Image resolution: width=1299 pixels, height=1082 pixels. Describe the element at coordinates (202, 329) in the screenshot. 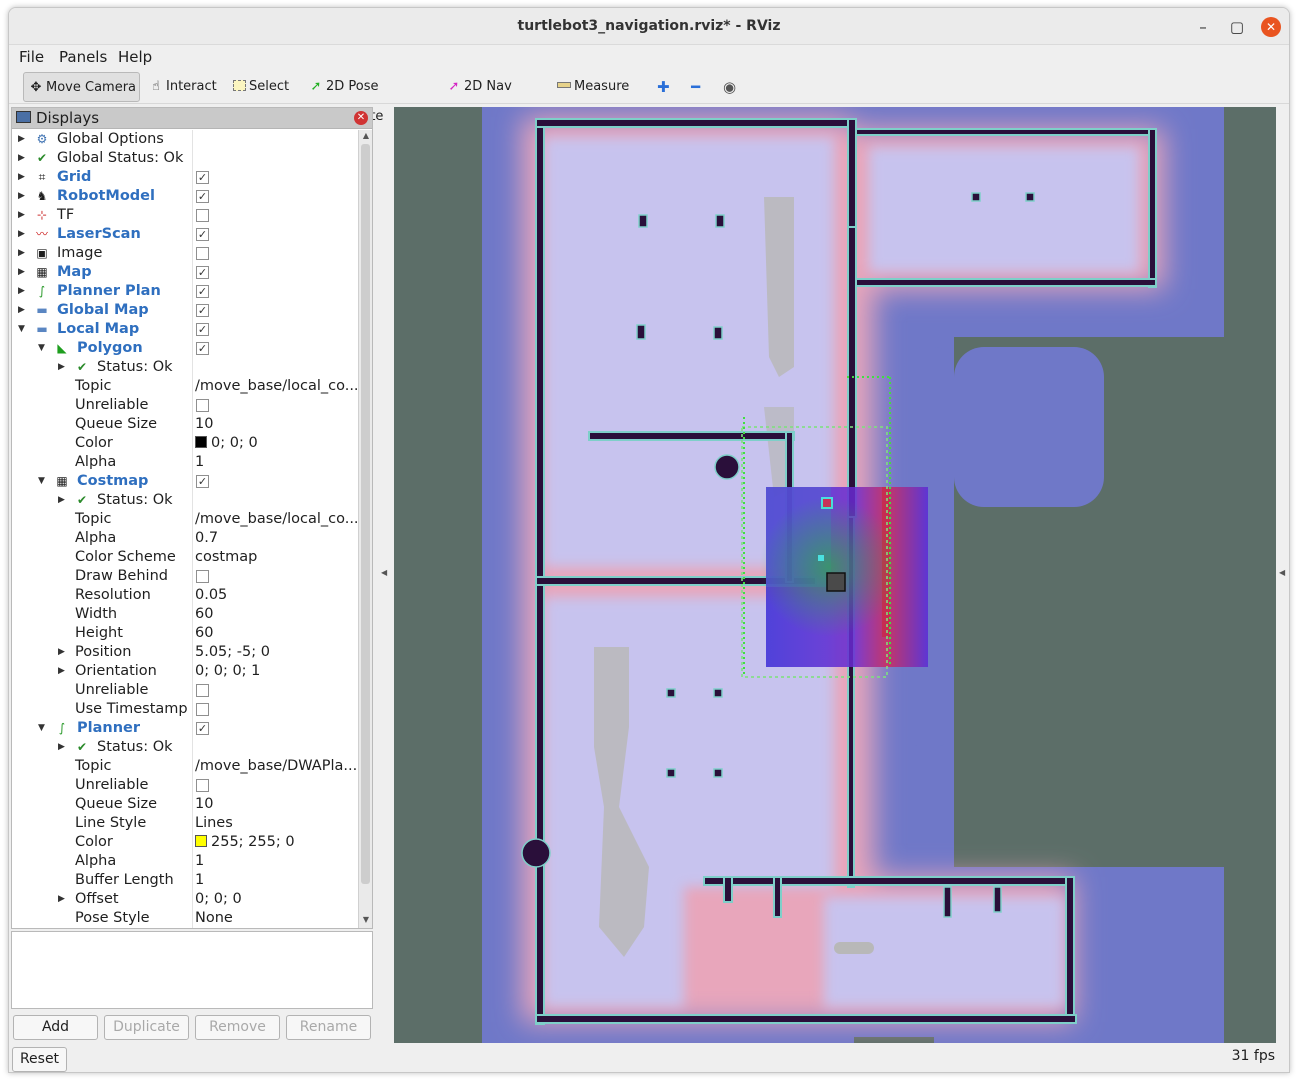

I see `local-map-checkbox: ✓` at that location.